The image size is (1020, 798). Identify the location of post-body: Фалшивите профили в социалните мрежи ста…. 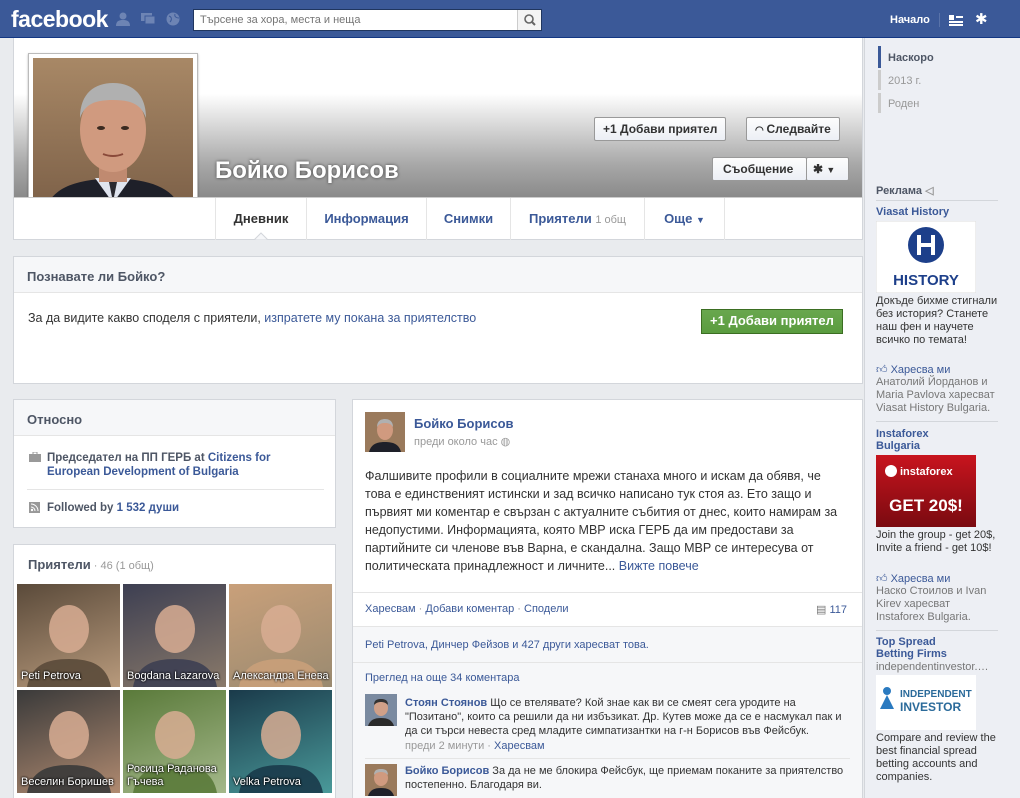
(607, 521).